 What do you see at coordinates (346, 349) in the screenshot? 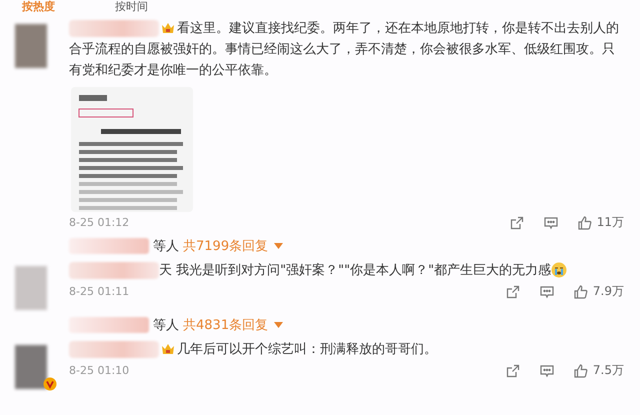
I see `comment-text: 几年后可以开个综艺叫：刑满释放的哥哥们。` at bounding box center [346, 349].